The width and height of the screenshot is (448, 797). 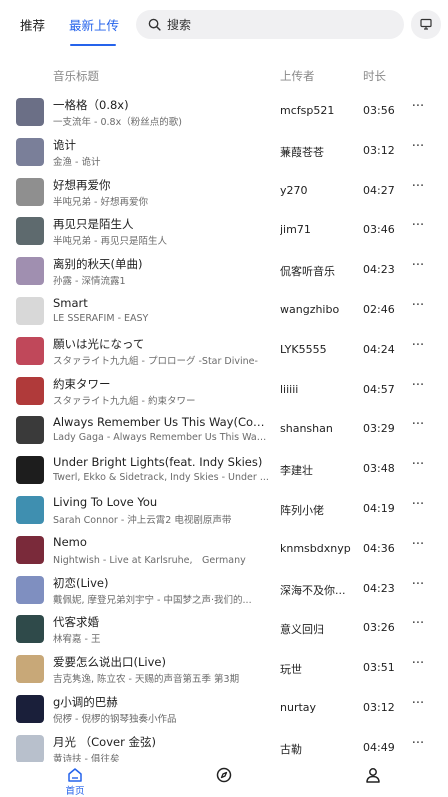 What do you see at coordinates (297, 76) in the screenshot?
I see `column-header-uploader: 上传者` at bounding box center [297, 76].